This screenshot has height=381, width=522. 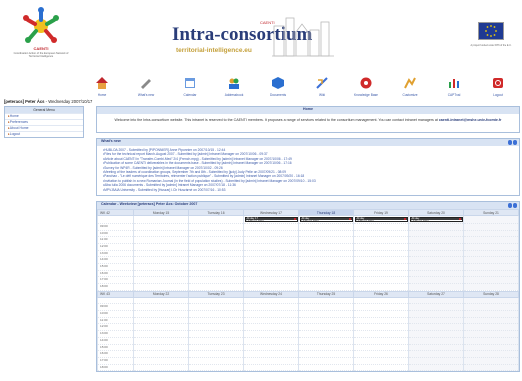 What do you see at coordinates (322, 88) in the screenshot?
I see `nav-item-wiki: Wiki` at bounding box center [322, 88].